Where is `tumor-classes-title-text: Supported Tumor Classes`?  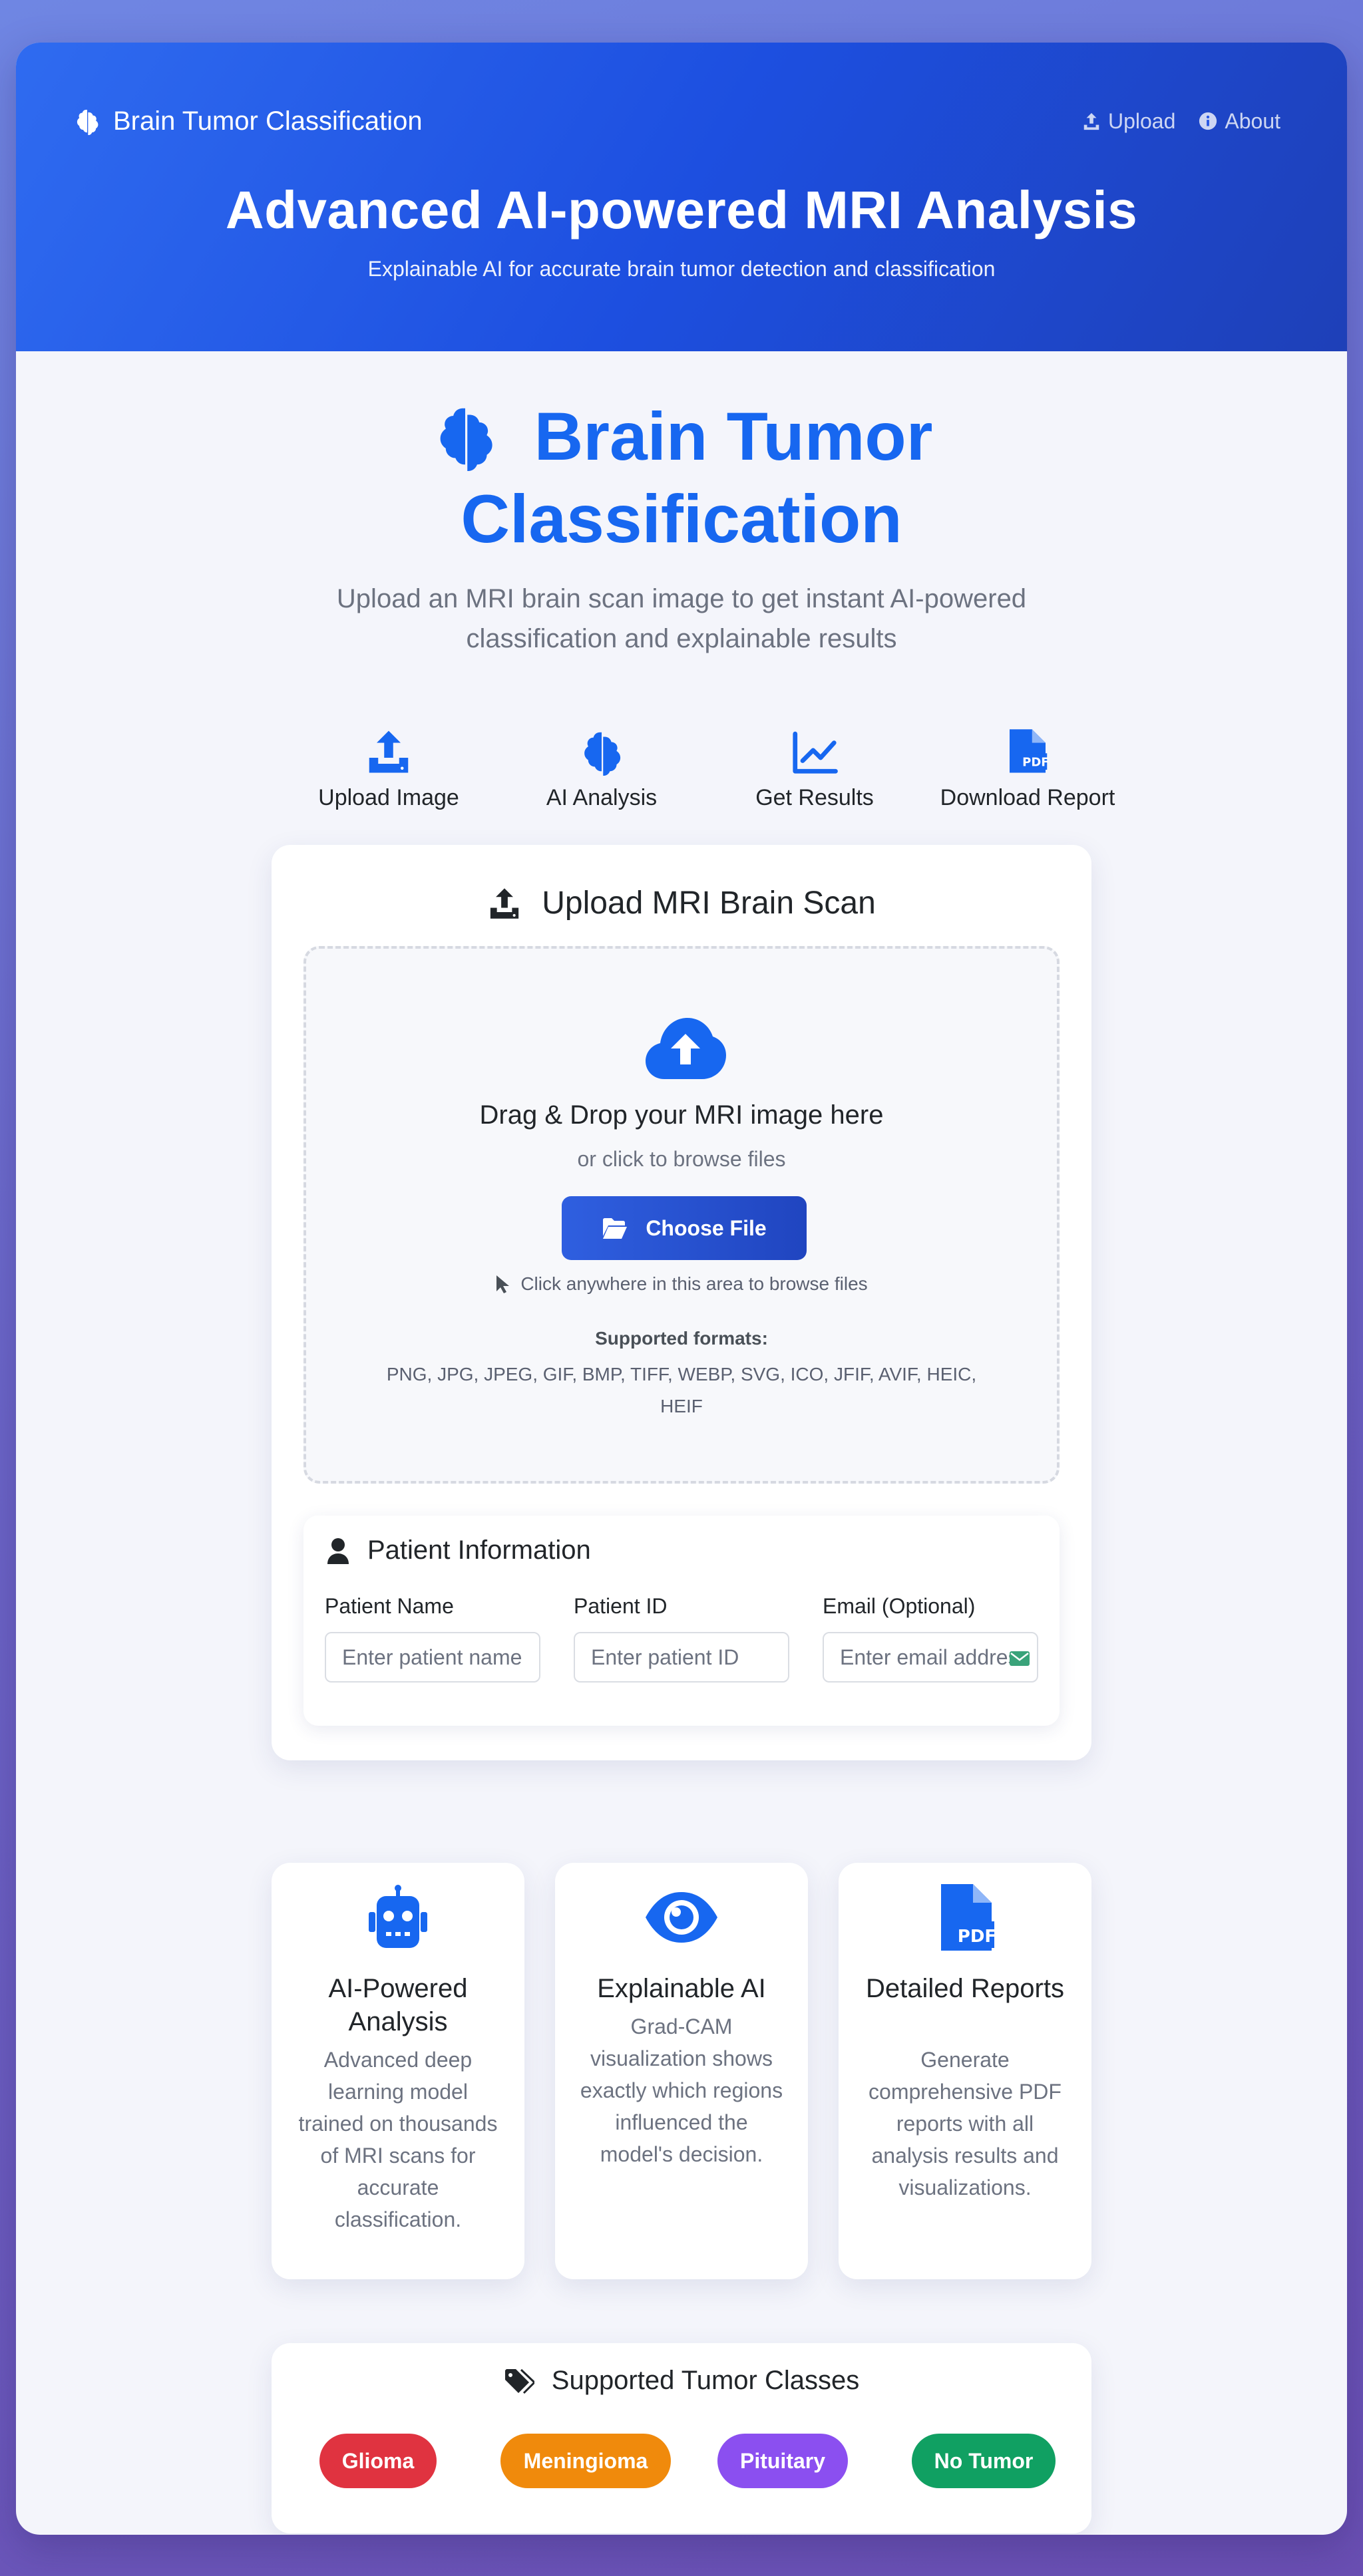 tumor-classes-title-text: Supported Tumor Classes is located at coordinates (705, 2380).